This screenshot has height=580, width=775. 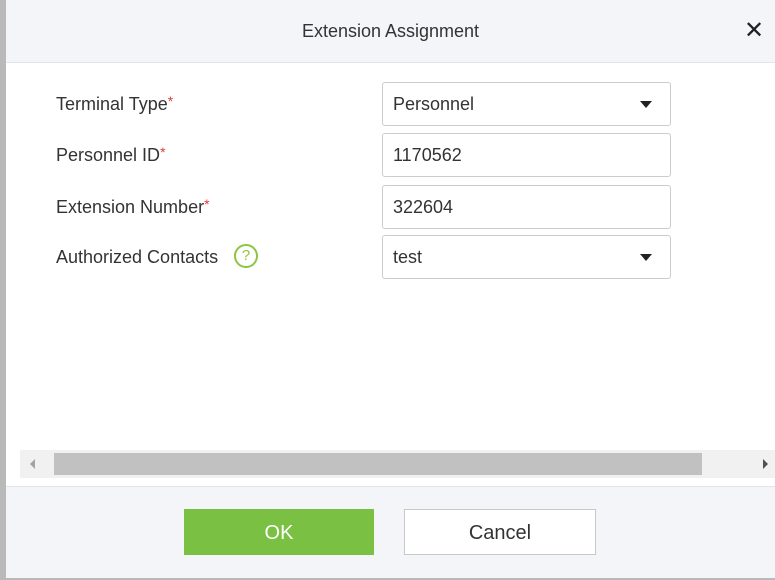 What do you see at coordinates (526, 207) in the screenshot?
I see `extension-number-field: 322604` at bounding box center [526, 207].